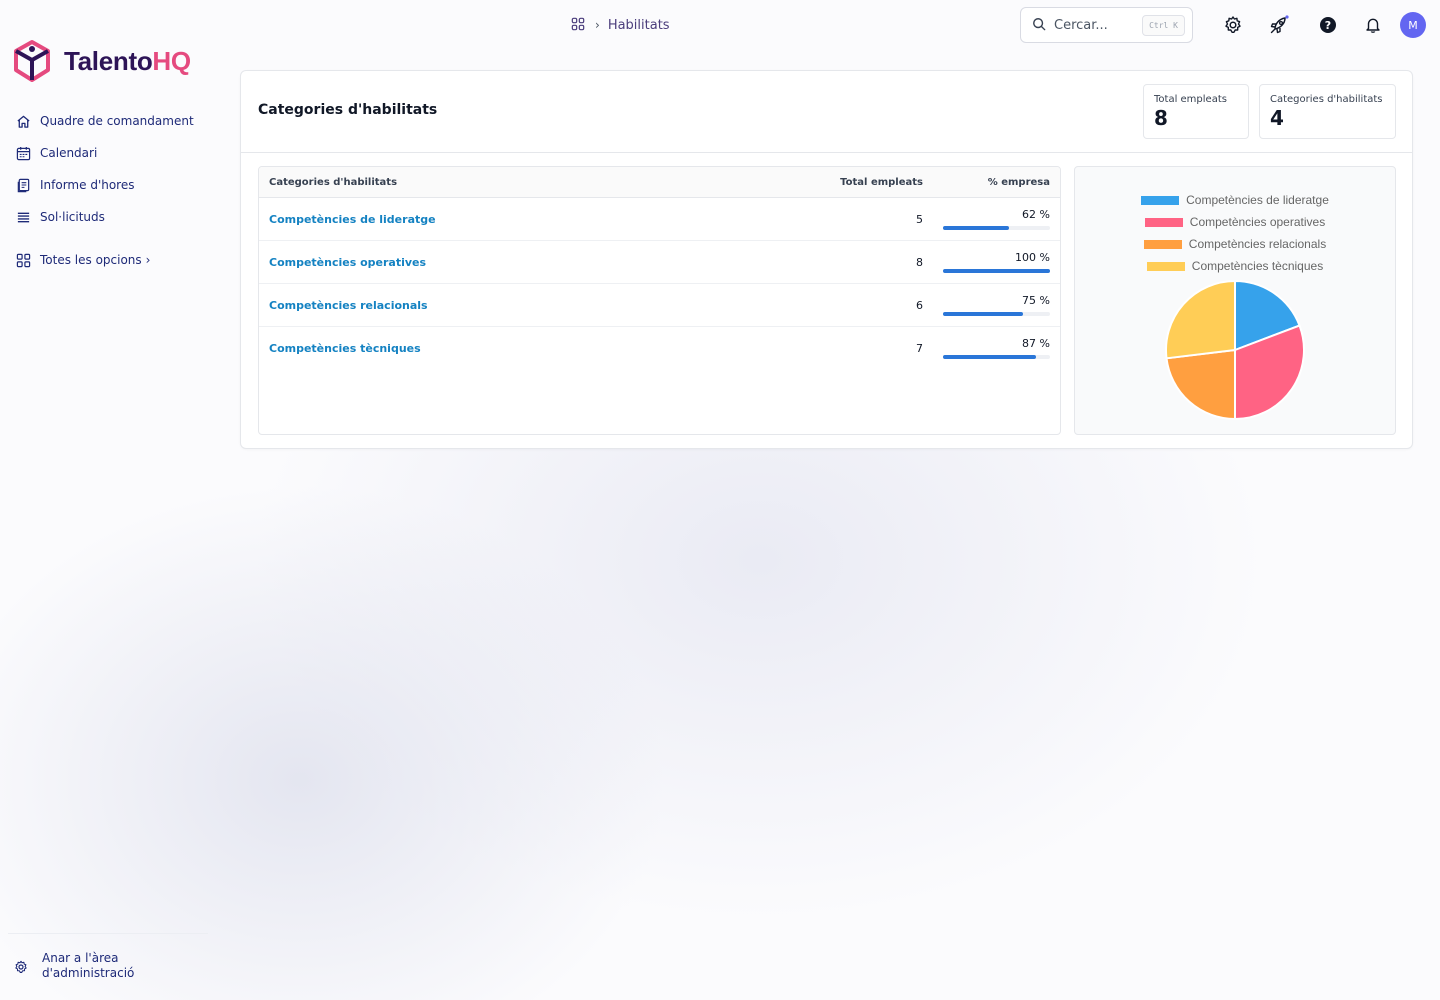 This screenshot has height=1000, width=1440. I want to click on category-link: Competències operatives, so click(347, 262).